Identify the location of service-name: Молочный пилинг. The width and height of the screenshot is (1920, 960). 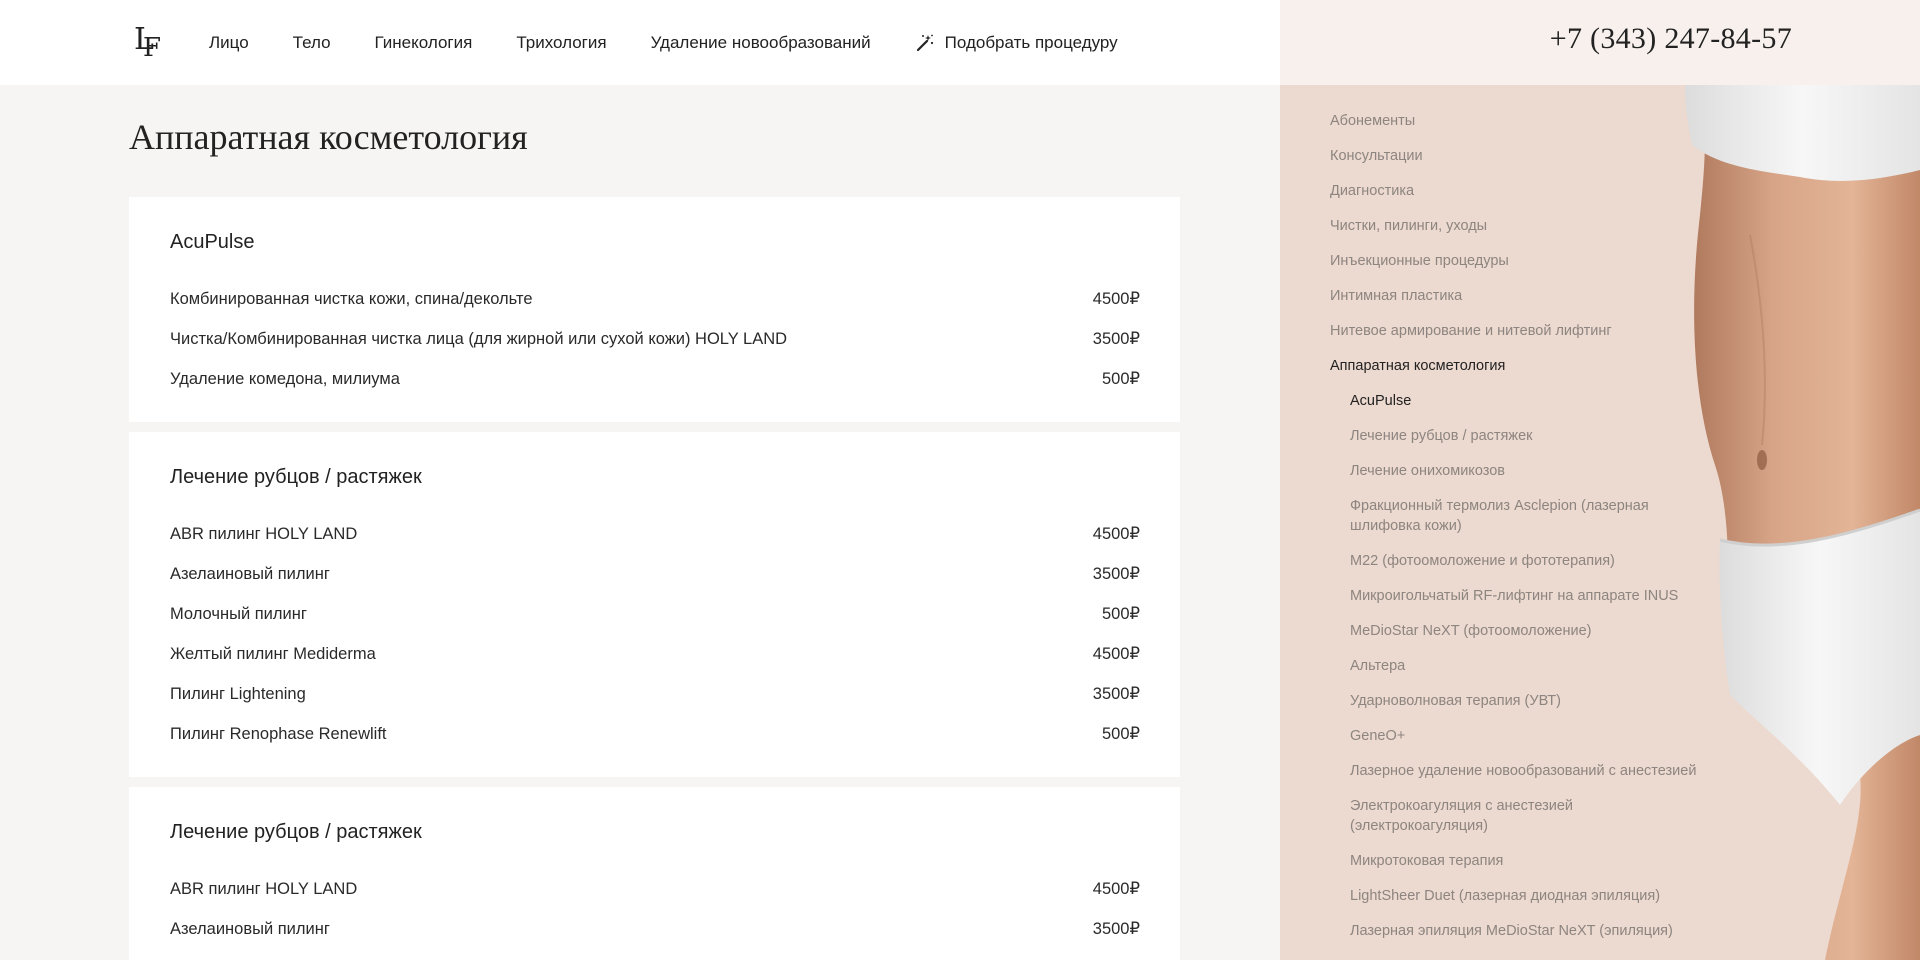
(238, 613).